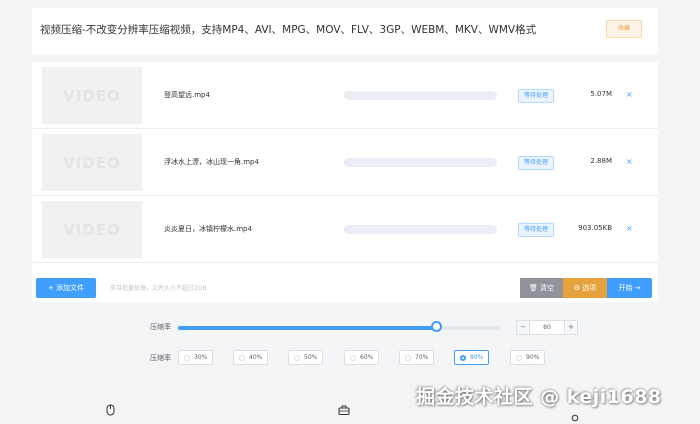 This screenshot has width=700, height=424. What do you see at coordinates (601, 161) in the screenshot?
I see `file-size: 2.88M` at bounding box center [601, 161].